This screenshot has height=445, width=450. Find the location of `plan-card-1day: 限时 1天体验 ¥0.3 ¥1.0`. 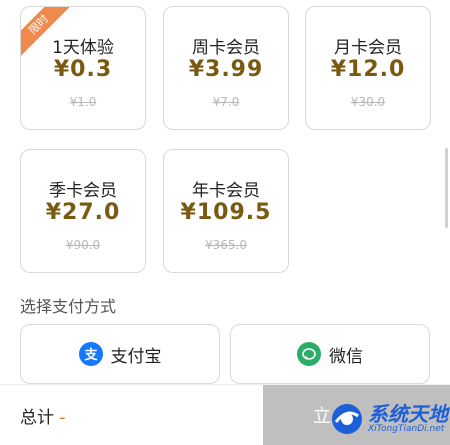

plan-card-1day: 限时 1天体验 ¥0.3 ¥1.0 is located at coordinates (83, 68).